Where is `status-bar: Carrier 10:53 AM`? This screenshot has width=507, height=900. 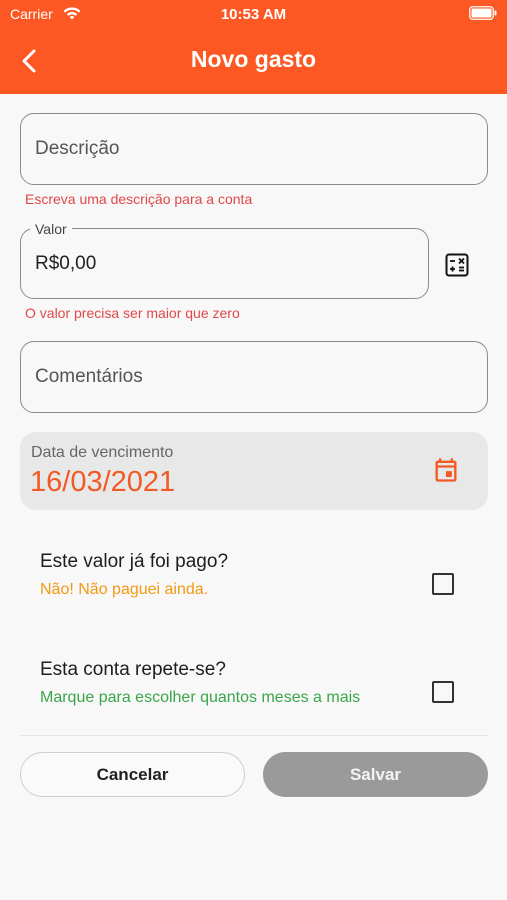
status-bar: Carrier 10:53 AM is located at coordinates (253, 14).